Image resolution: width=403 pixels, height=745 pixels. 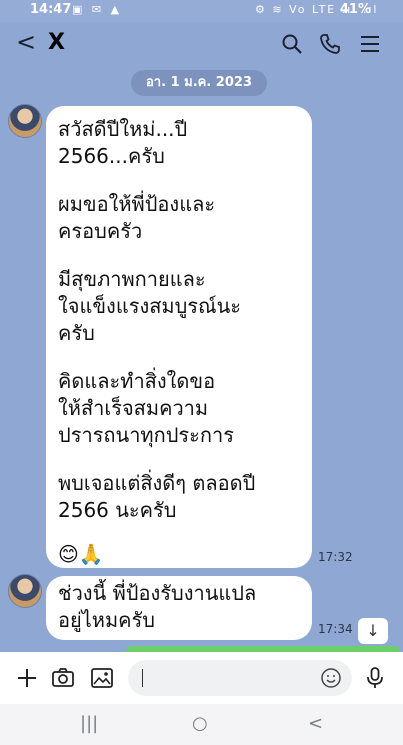 I want to click on emoji-smile-pray-icon: 😊🙏, so click(x=81, y=554).